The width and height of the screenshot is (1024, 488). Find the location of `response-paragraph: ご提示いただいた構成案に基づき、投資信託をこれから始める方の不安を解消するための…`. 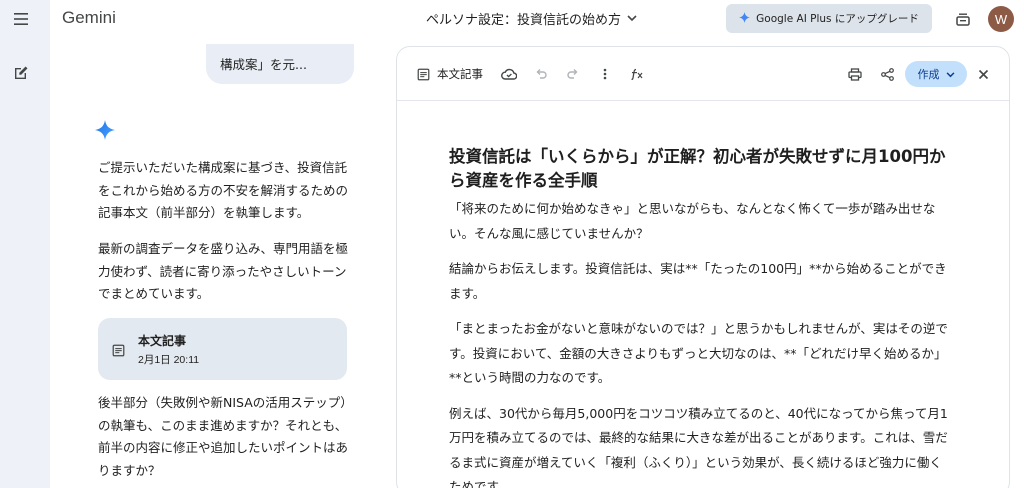

response-paragraph: ご提示いただいた構成案に基づき、投資信託をこれから始める方の不安を解消するための… is located at coordinates (223, 190).